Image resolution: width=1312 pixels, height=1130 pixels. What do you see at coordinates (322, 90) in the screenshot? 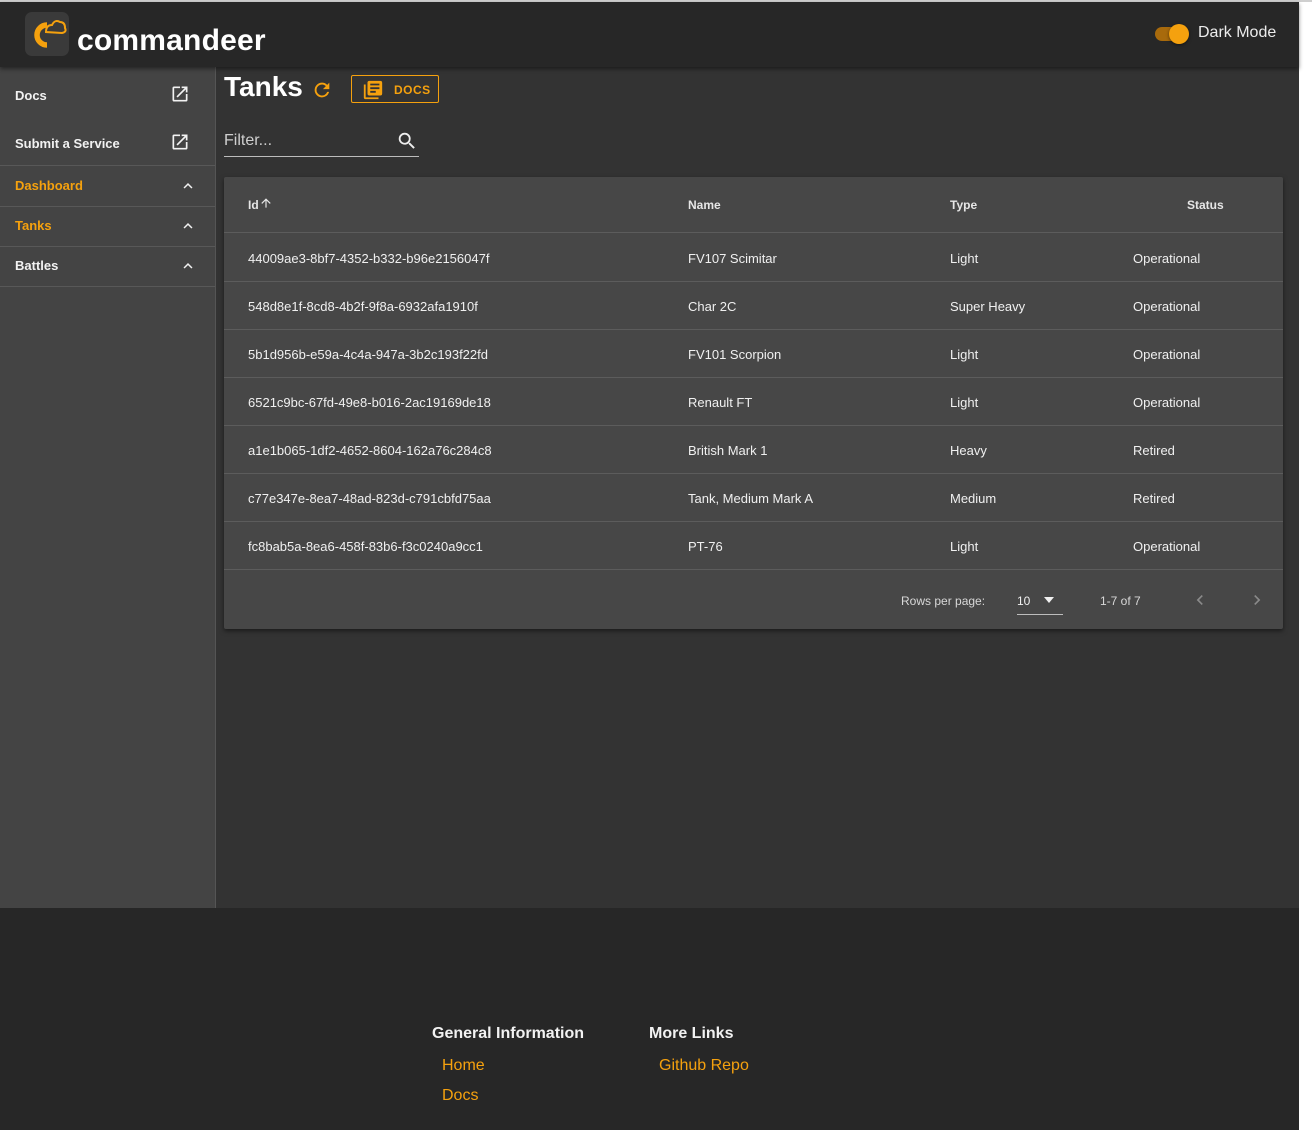
I see `refresh-icon` at bounding box center [322, 90].